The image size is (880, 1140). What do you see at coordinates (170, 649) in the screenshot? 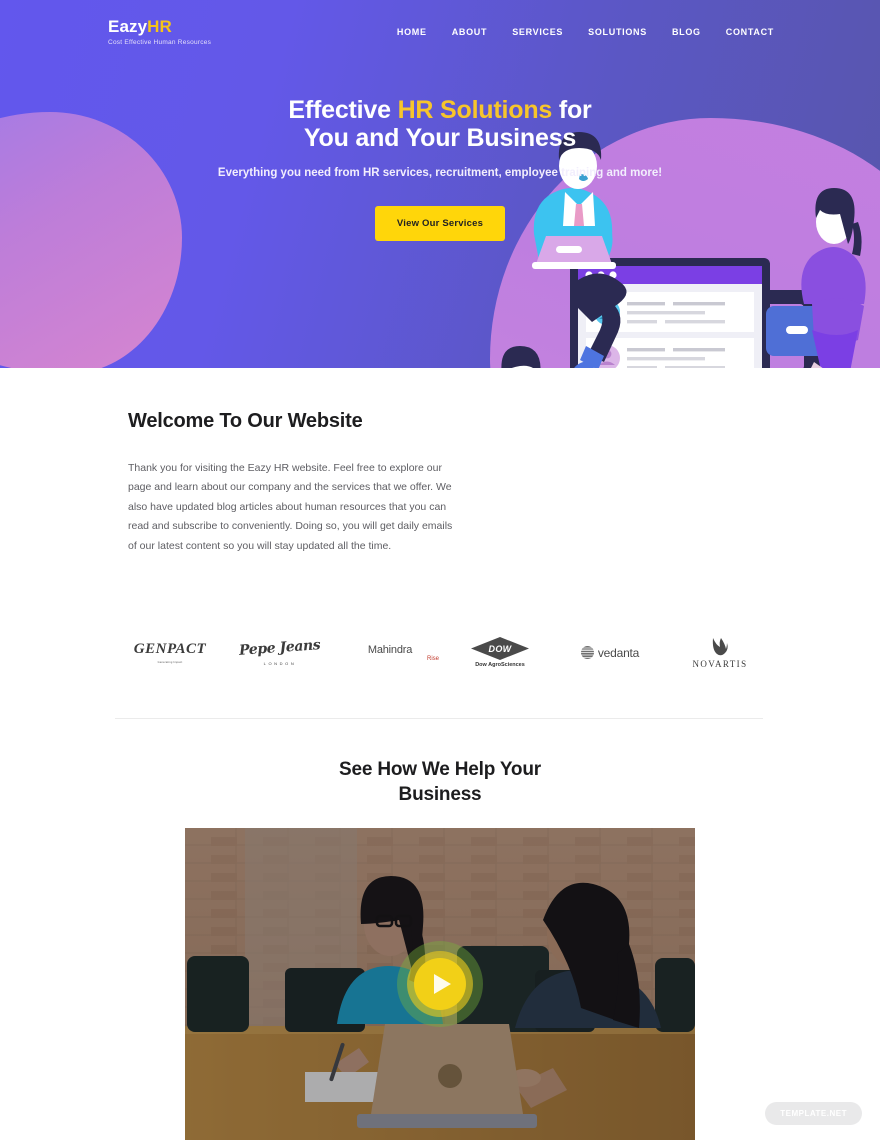
I see `client-logo-genpact-name: GENPACT` at bounding box center [170, 649].